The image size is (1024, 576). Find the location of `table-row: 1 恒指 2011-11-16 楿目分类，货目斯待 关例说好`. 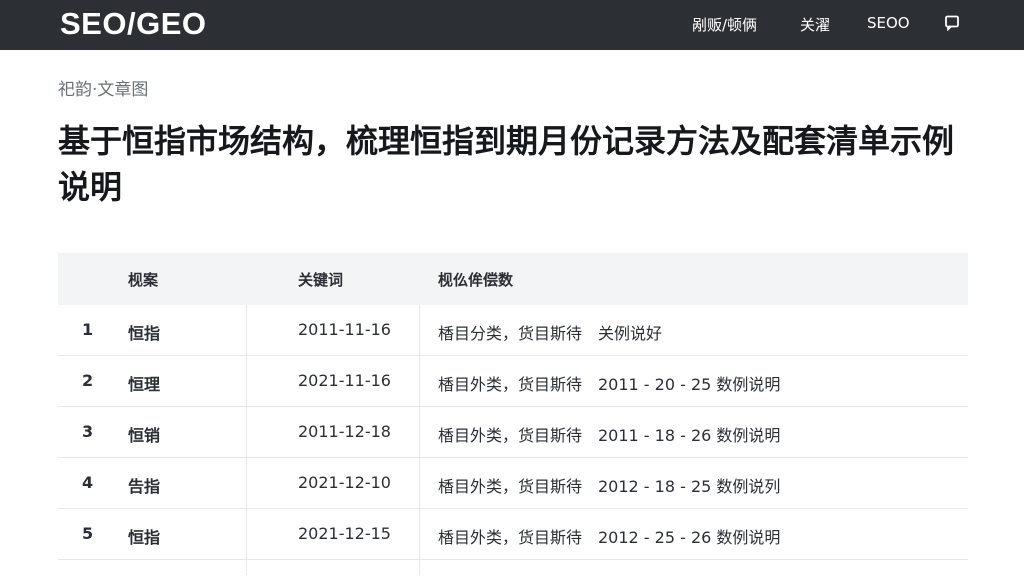

table-row: 1 恒指 2011-11-16 楿目分类，货目斯待 关例说好 is located at coordinates (513, 330).